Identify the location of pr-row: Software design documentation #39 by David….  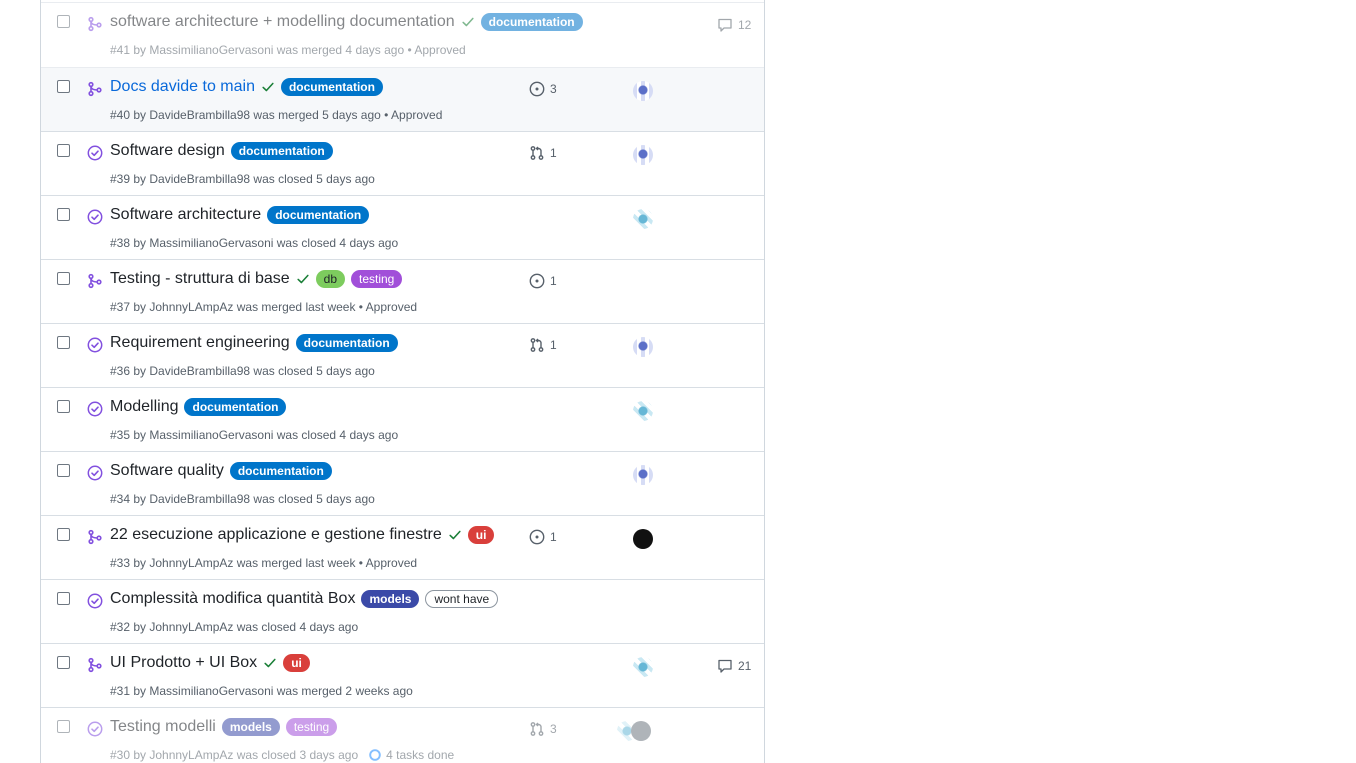
(402, 164).